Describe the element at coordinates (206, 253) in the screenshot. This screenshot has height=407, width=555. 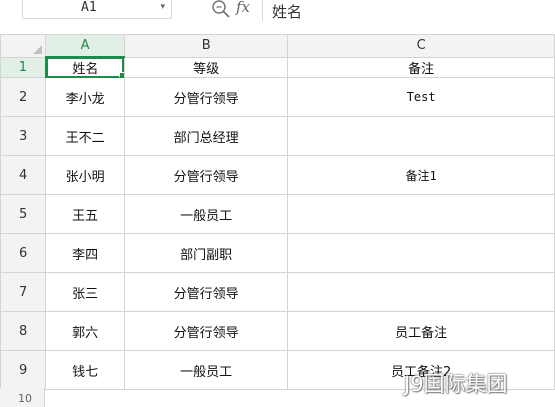
I see `cell-b6: 部门副职` at that location.